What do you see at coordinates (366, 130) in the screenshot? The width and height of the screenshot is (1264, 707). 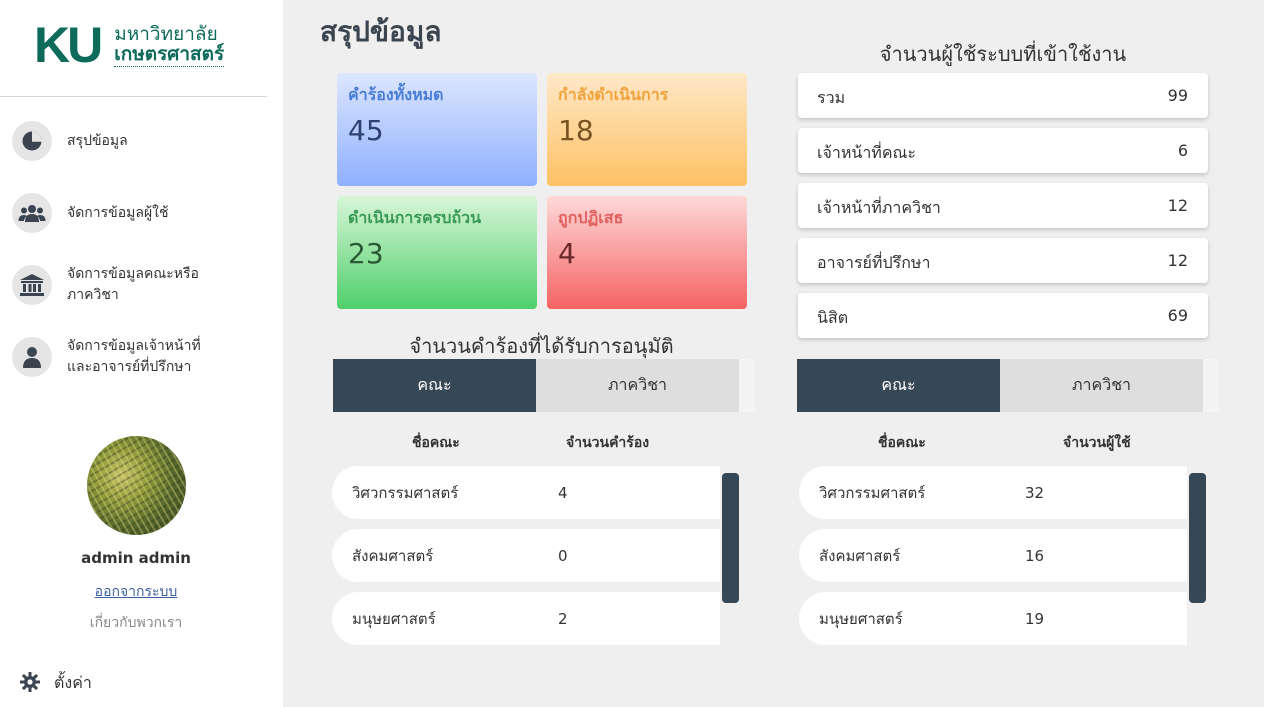 I see `card-value: 45` at bounding box center [366, 130].